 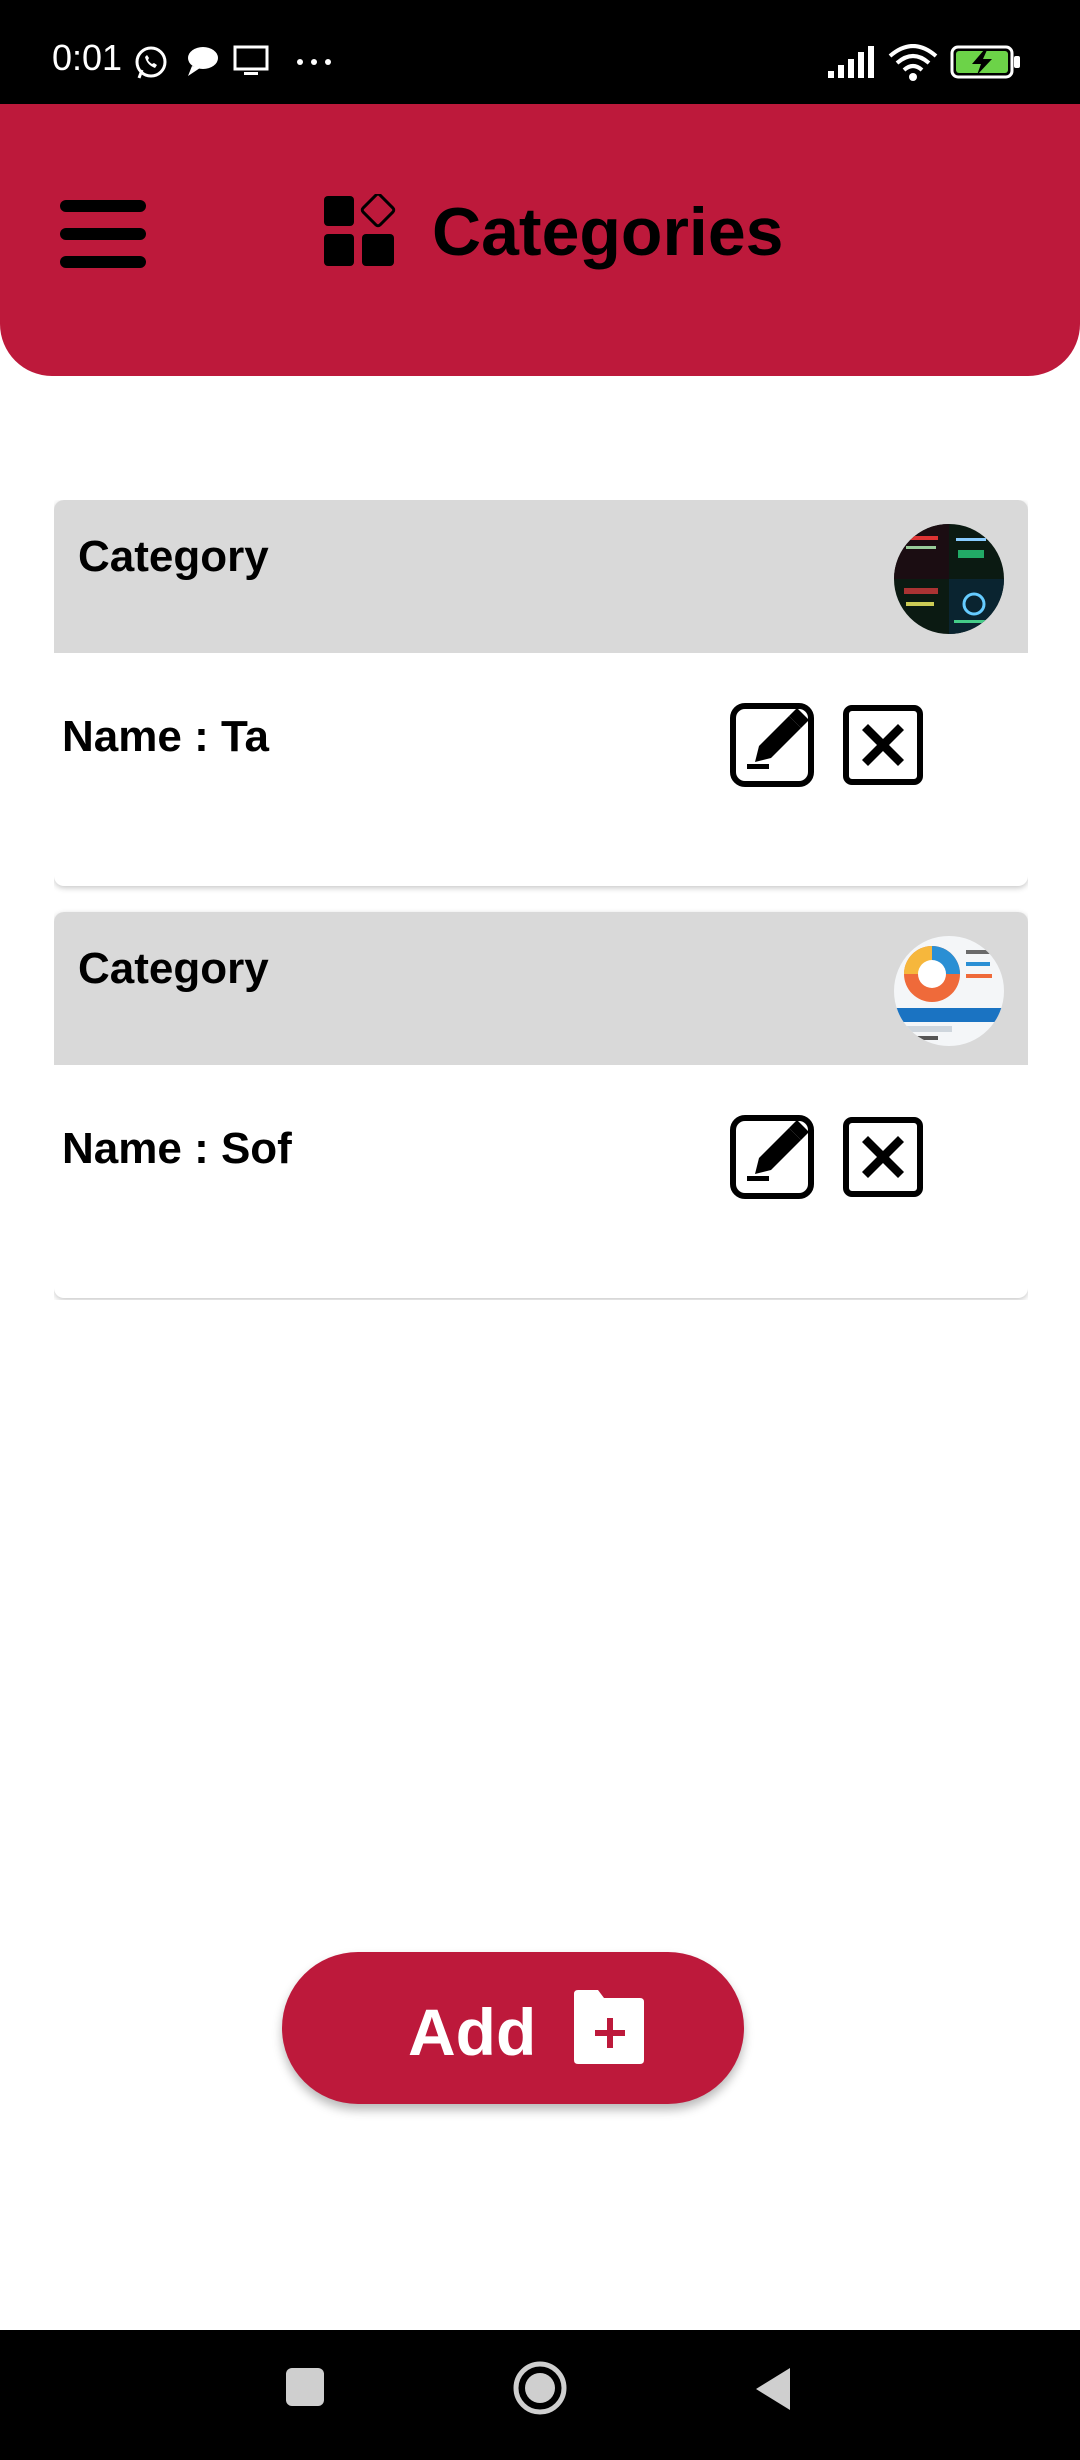 I want to click on page-title: Categories, so click(x=608, y=232).